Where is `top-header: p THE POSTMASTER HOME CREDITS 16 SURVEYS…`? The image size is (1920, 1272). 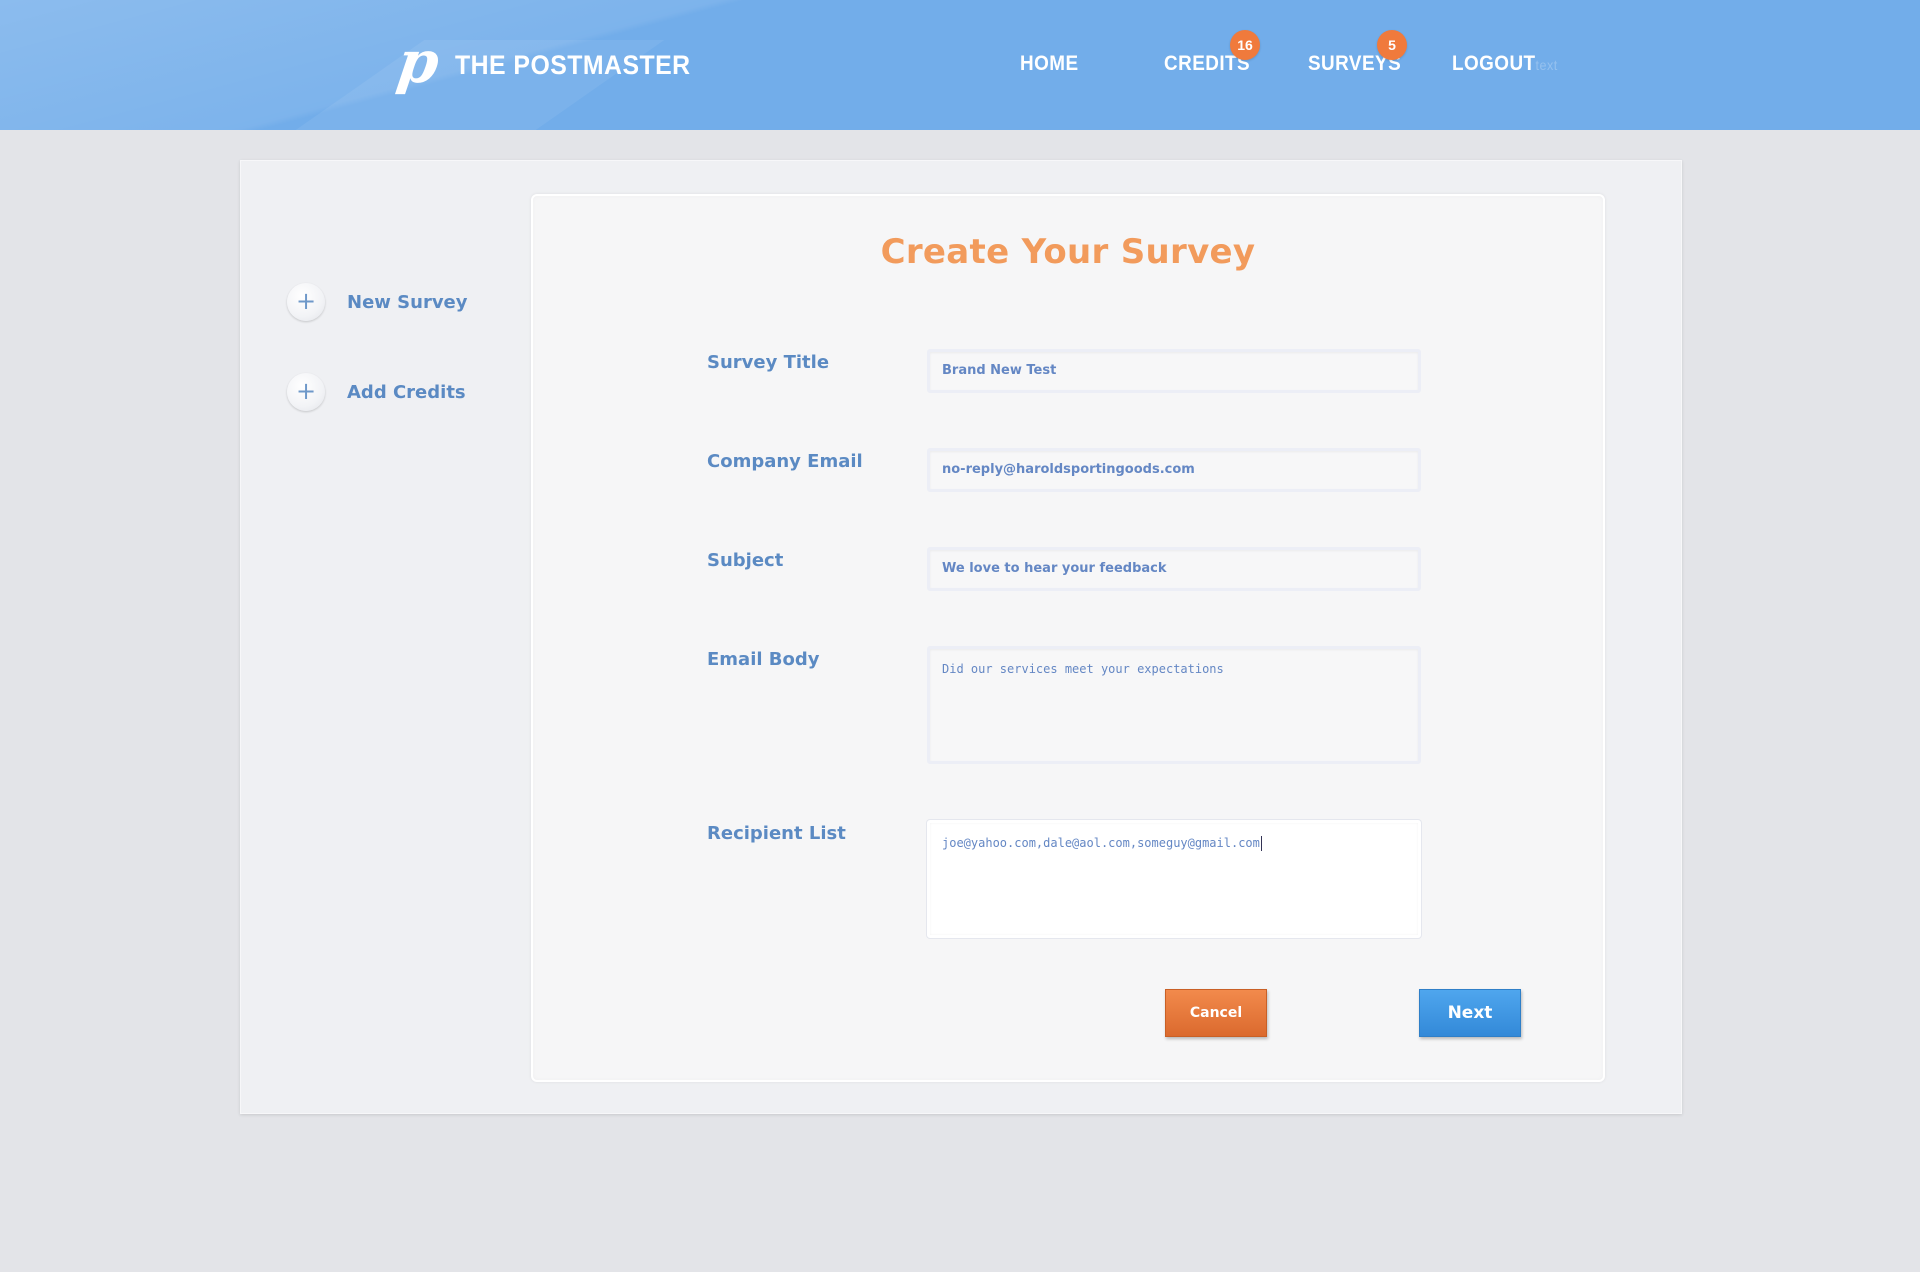 top-header: p THE POSTMASTER HOME CREDITS 16 SURVEYS… is located at coordinates (960, 65).